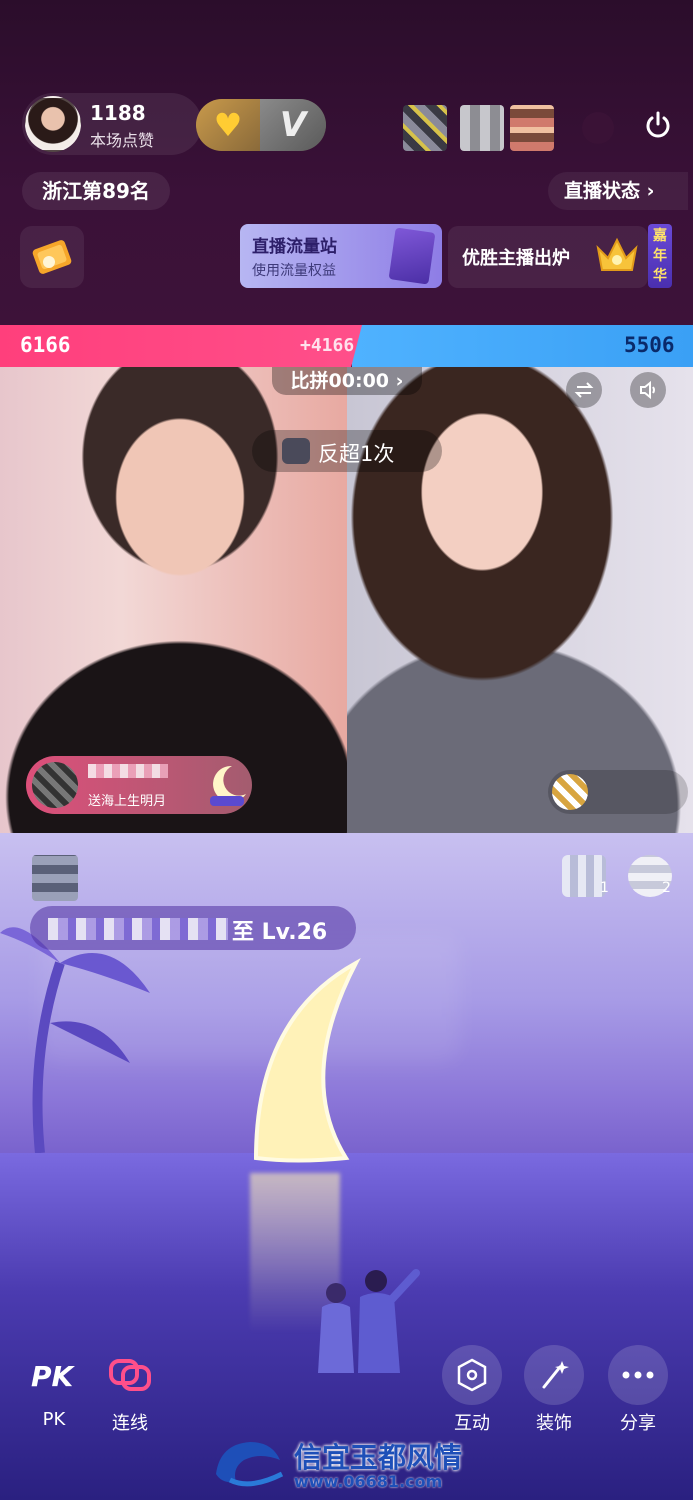 This screenshot has width=693, height=1500. I want to click on levelup-message: 至 Lv.26, so click(193, 928).